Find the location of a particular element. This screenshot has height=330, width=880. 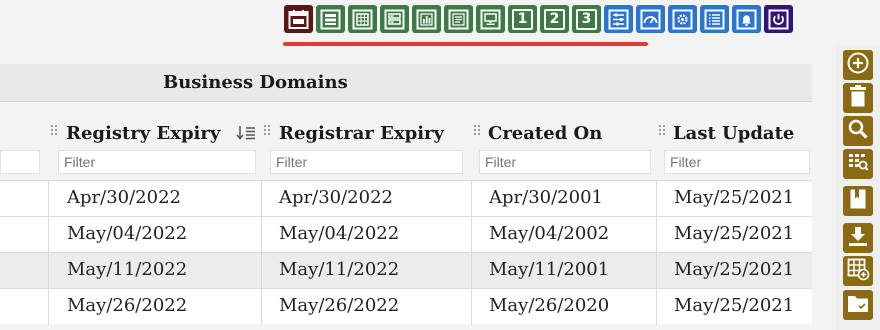

column-header-last-update: Last Update is located at coordinates (734, 147).